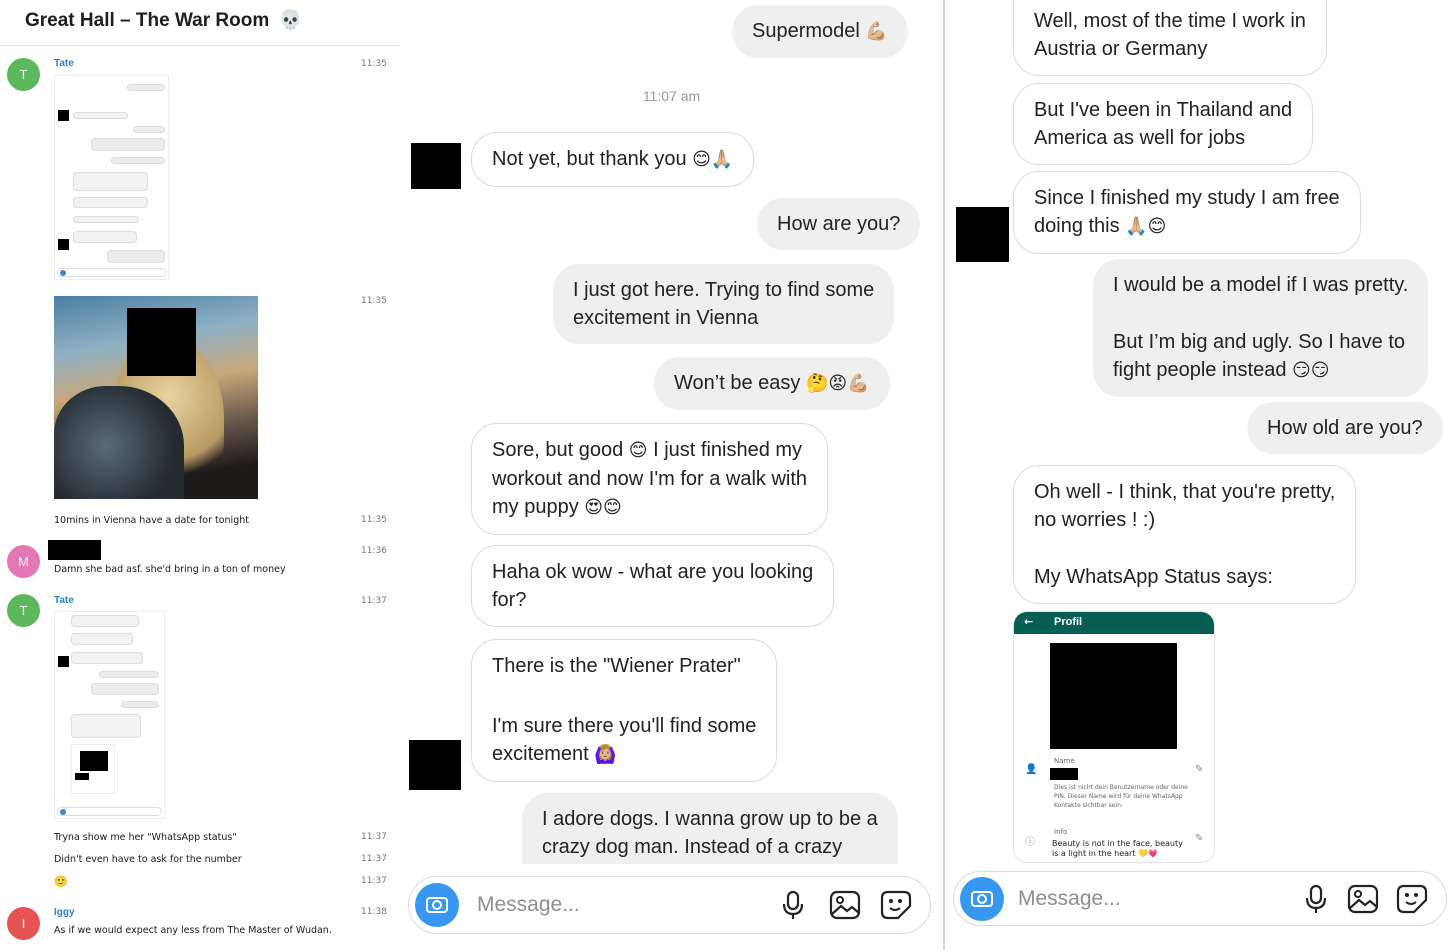 This screenshot has height=950, width=1456. What do you see at coordinates (820, 31) in the screenshot?
I see `message-bubble-sent: Supermodel 💪🏼` at bounding box center [820, 31].